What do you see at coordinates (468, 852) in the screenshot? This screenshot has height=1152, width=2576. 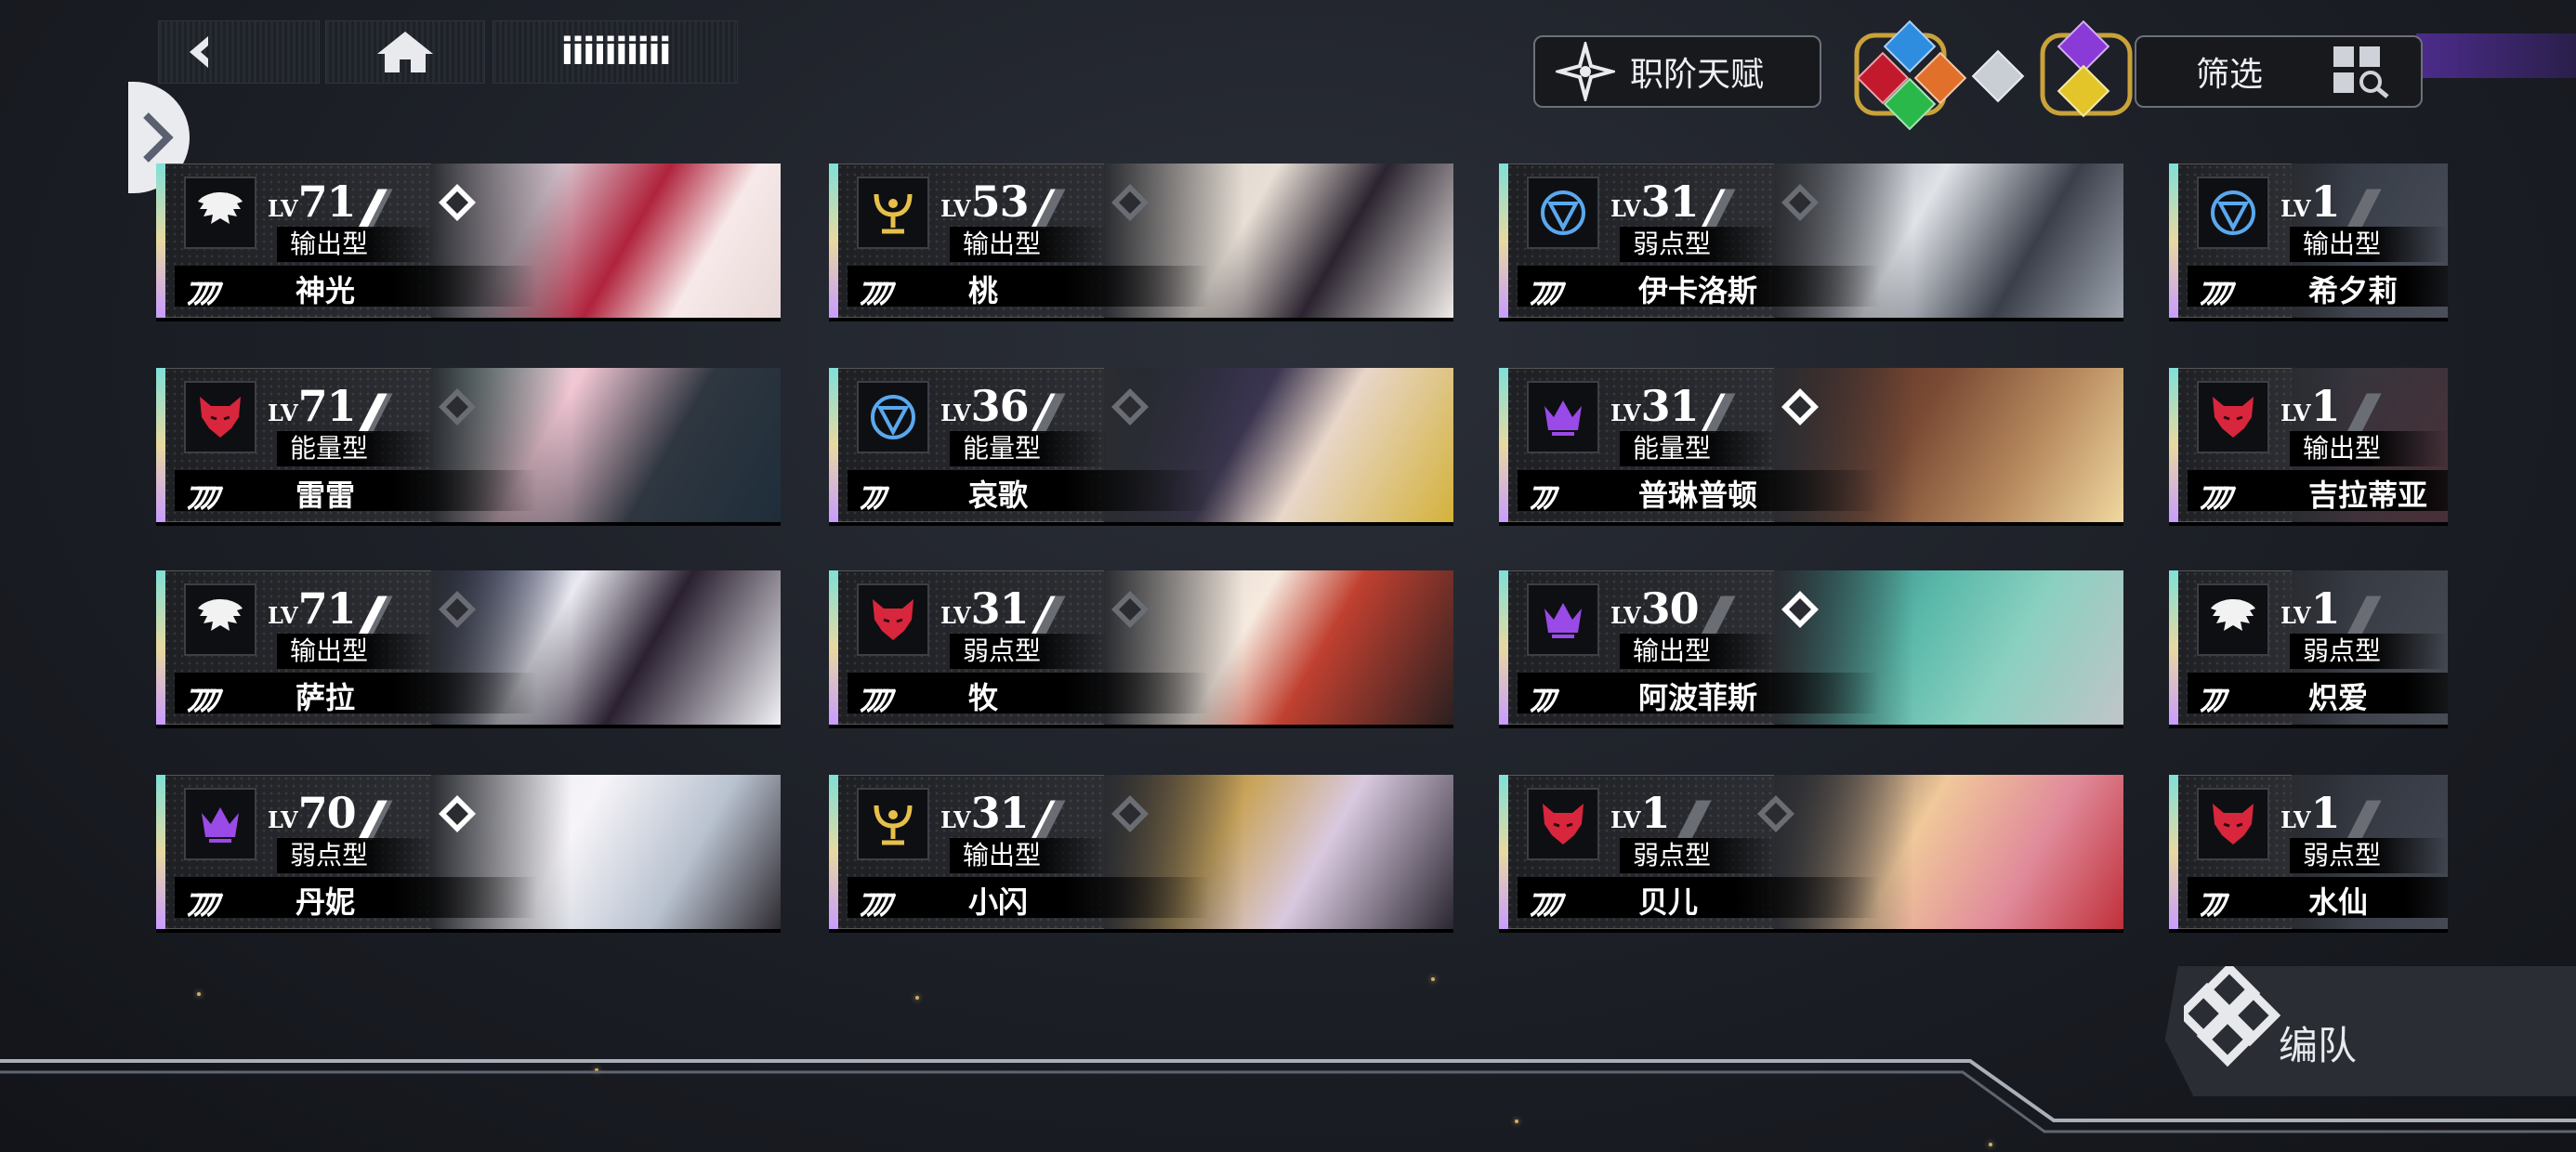 I see `character-card: LV70///弱点型 ﾌﾌﾌﾌ 丹妮` at bounding box center [468, 852].